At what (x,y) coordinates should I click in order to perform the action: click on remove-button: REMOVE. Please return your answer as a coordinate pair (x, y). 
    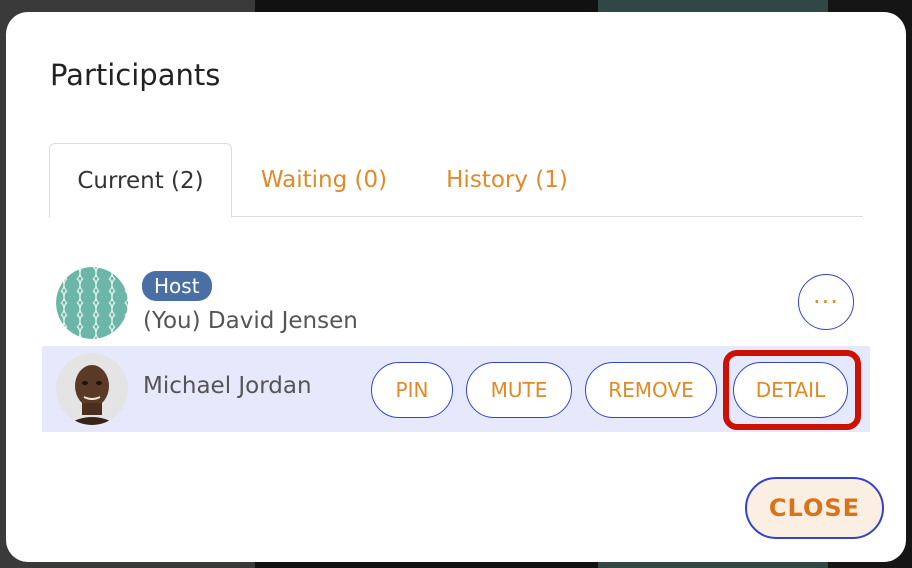
    Looking at the image, I should click on (651, 390).